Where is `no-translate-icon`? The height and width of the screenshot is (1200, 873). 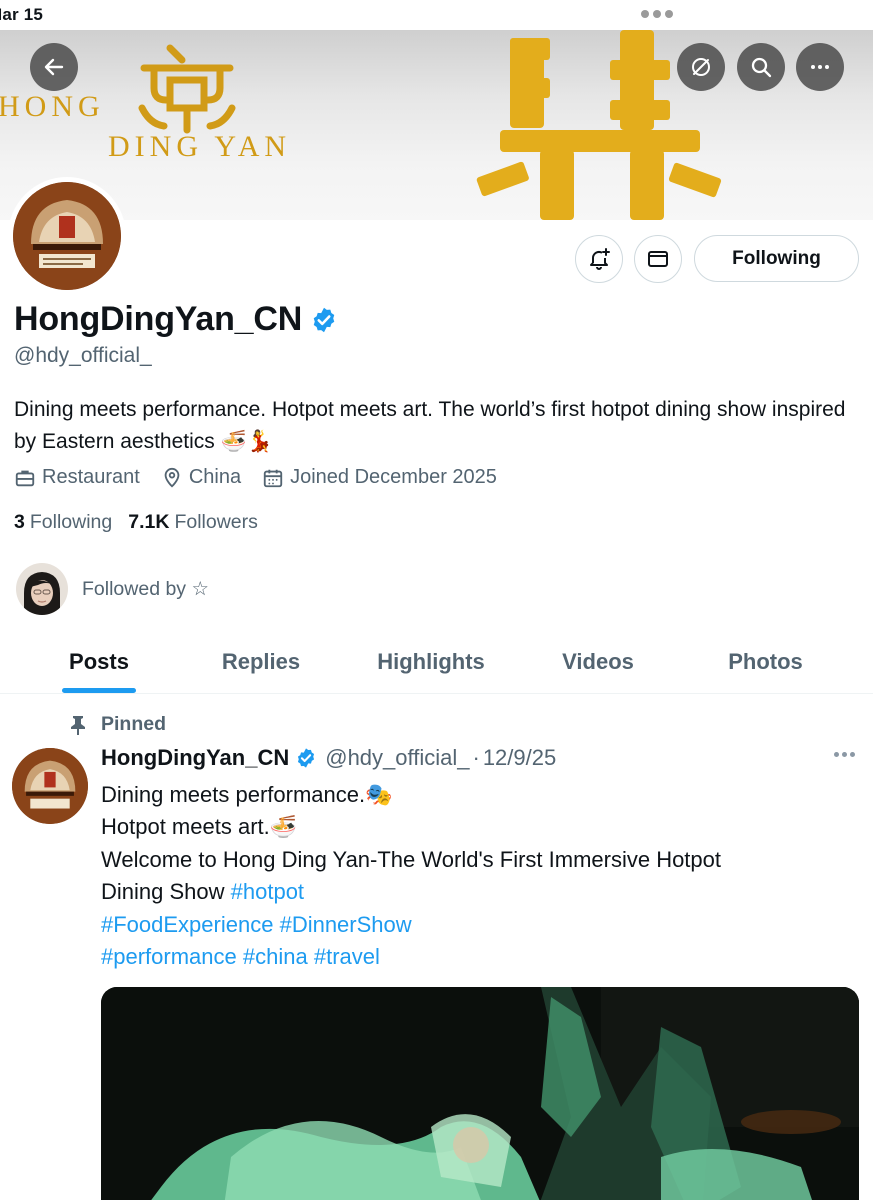
no-translate-icon is located at coordinates (701, 67).